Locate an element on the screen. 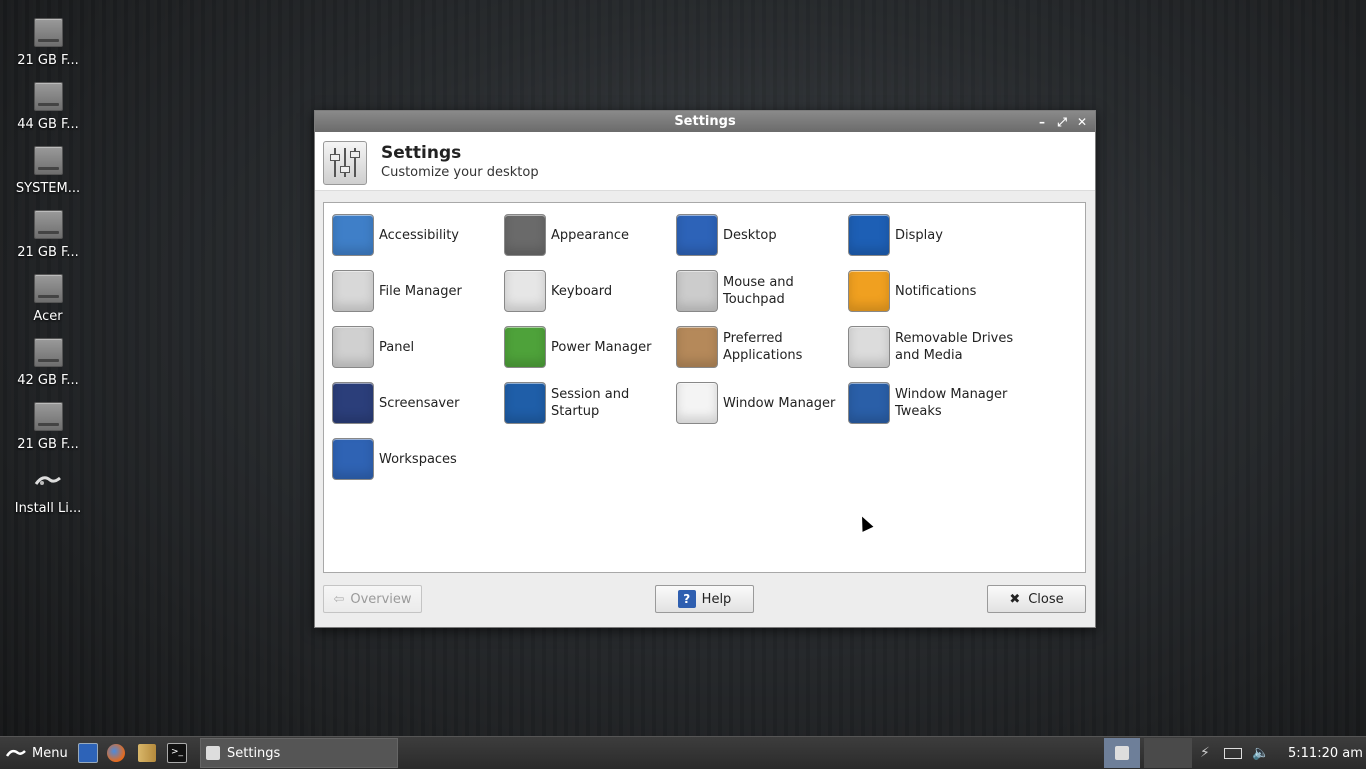 Image resolution: width=1366 pixels, height=769 pixels. network-tray-icon: ⚡ is located at coordinates (1205, 753).